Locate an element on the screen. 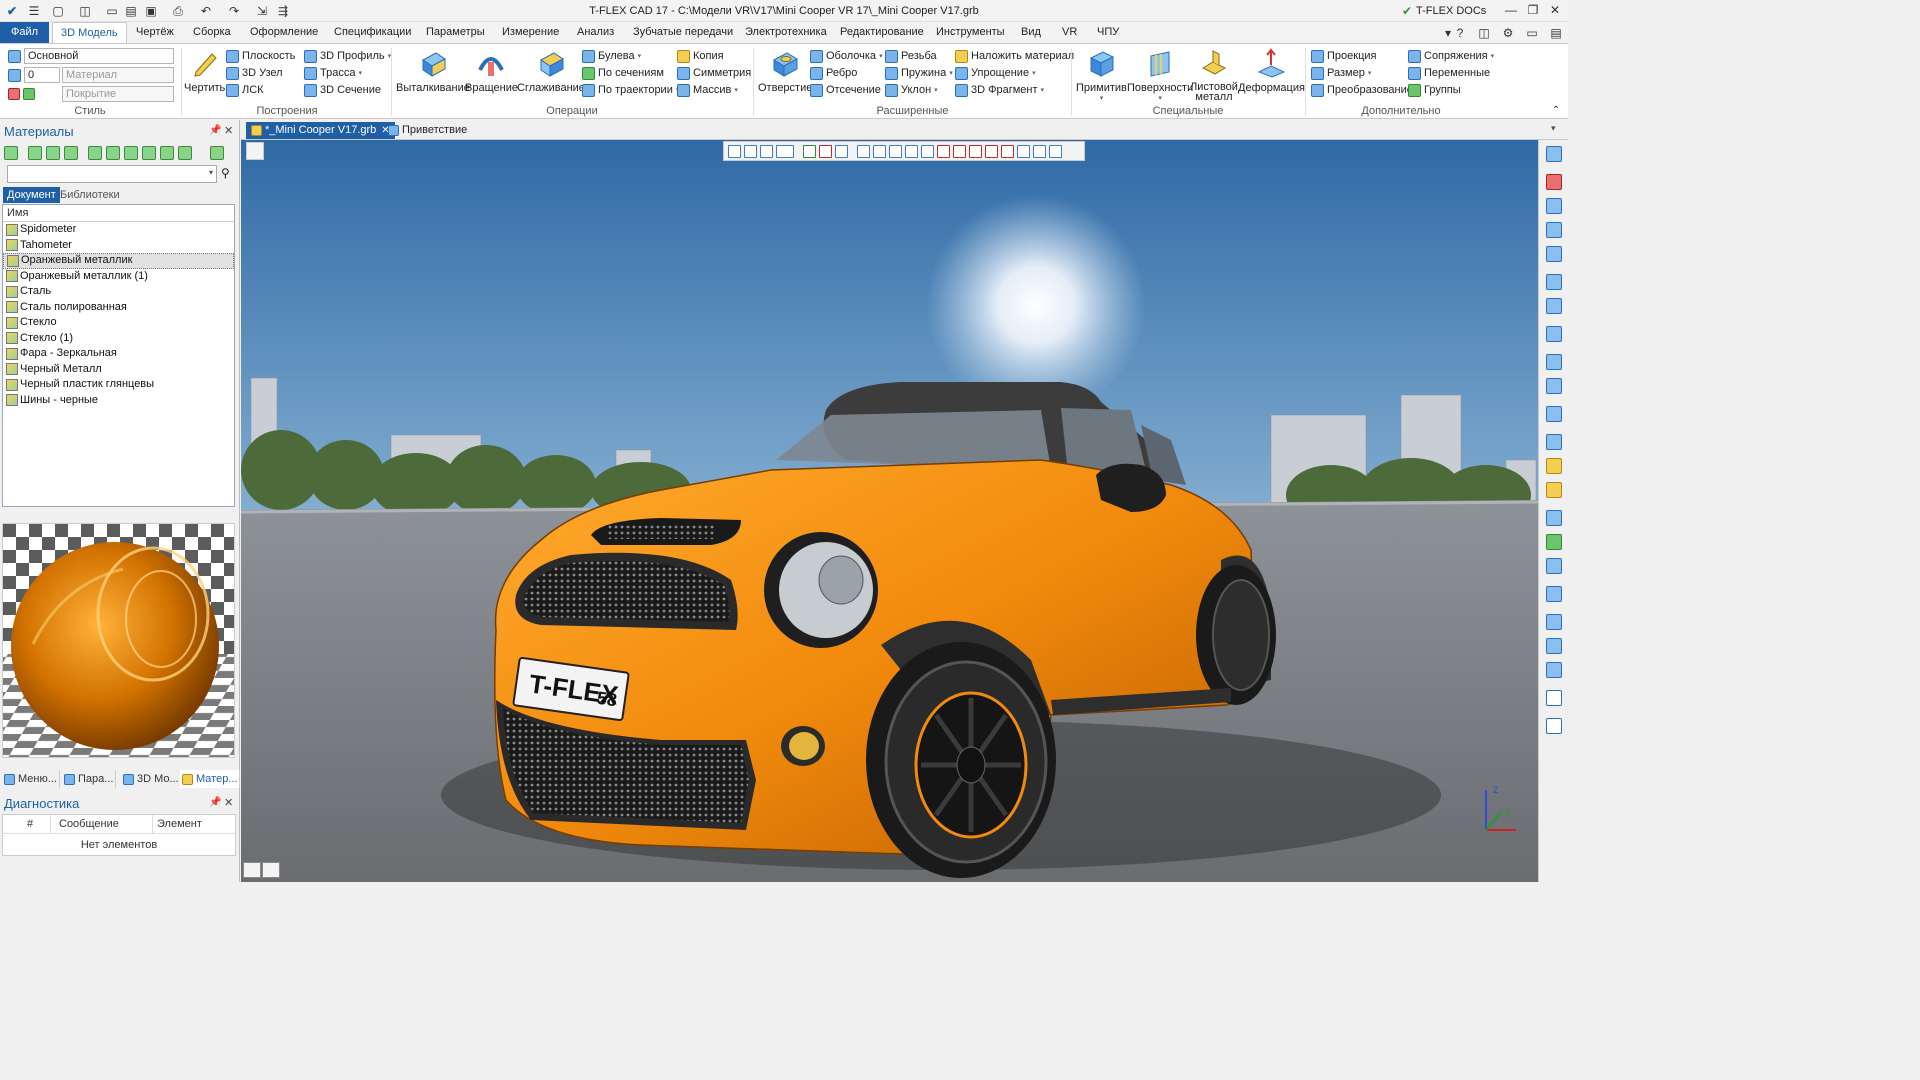 The image size is (1920, 1080). column-name-header: Имя is located at coordinates (118, 213).